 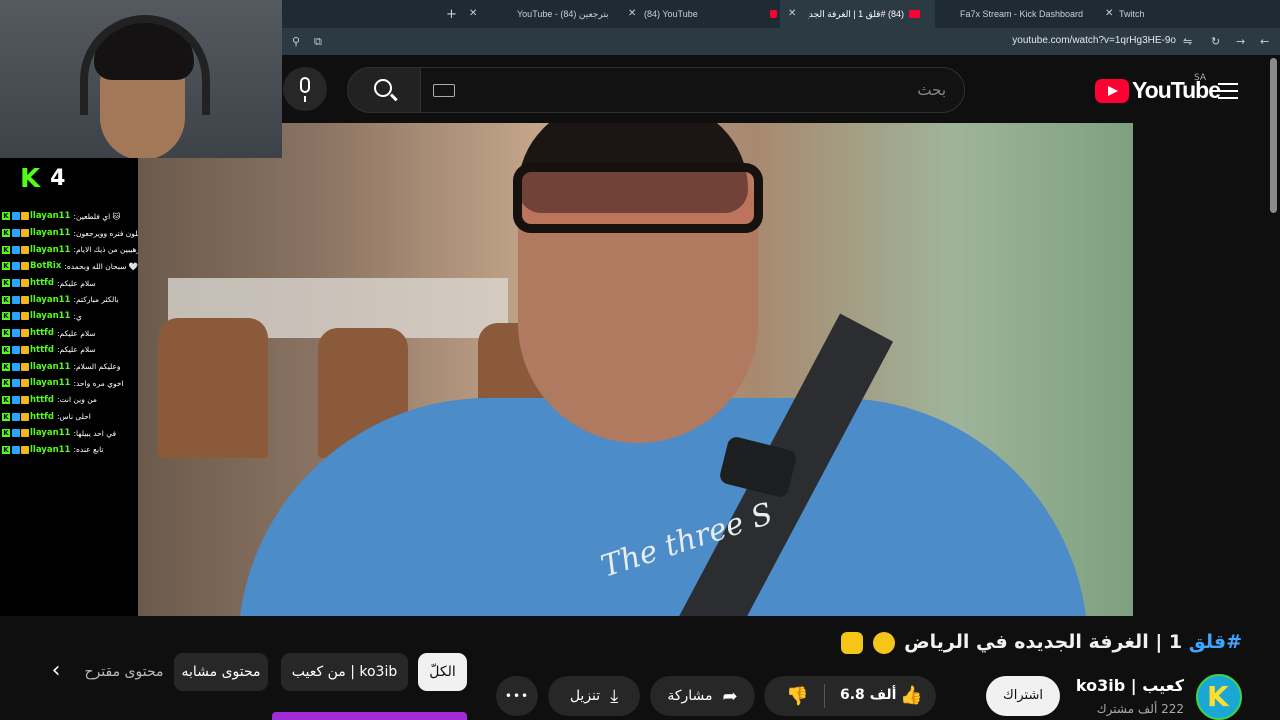 What do you see at coordinates (824, 696) in the screenshot?
I see `divider` at bounding box center [824, 696].